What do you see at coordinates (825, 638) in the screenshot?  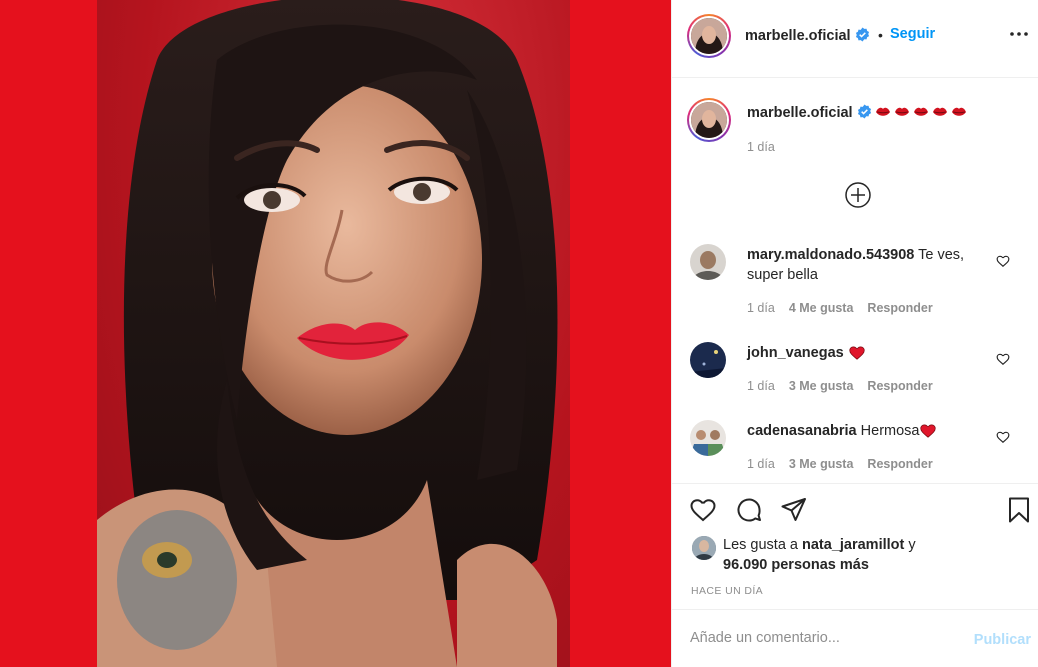 I see `comment-input` at bounding box center [825, 638].